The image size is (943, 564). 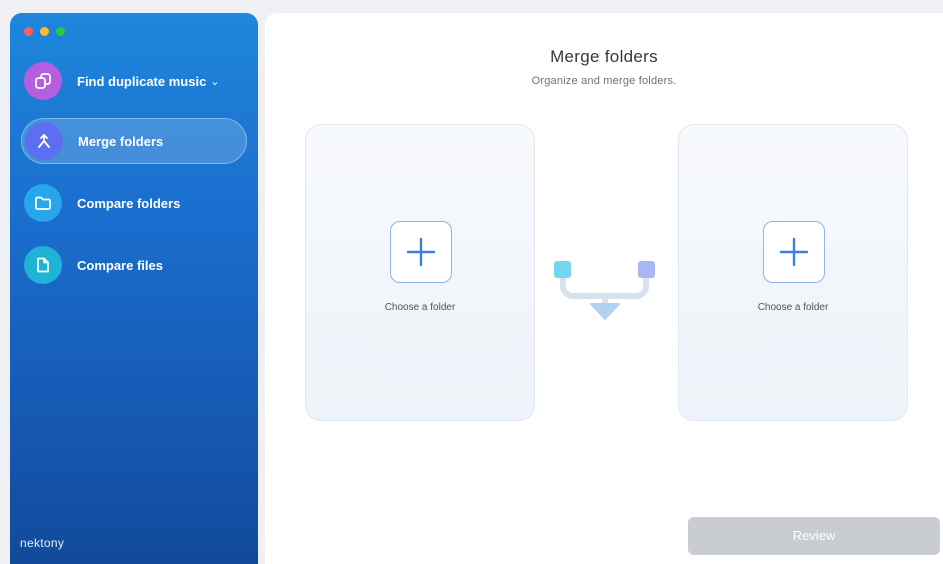 I want to click on minimize-window-button, so click(x=44, y=31).